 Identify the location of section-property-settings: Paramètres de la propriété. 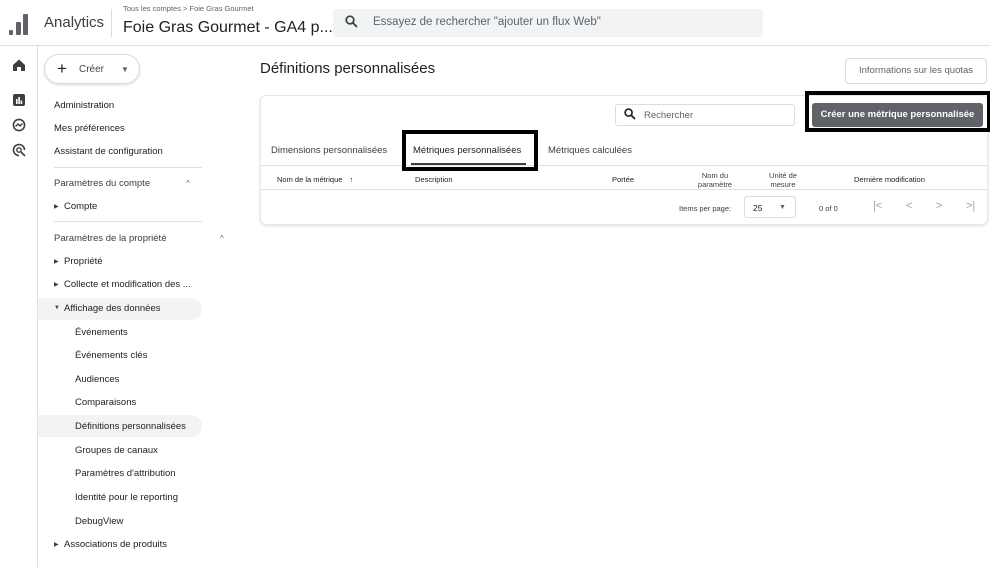
(110, 238).